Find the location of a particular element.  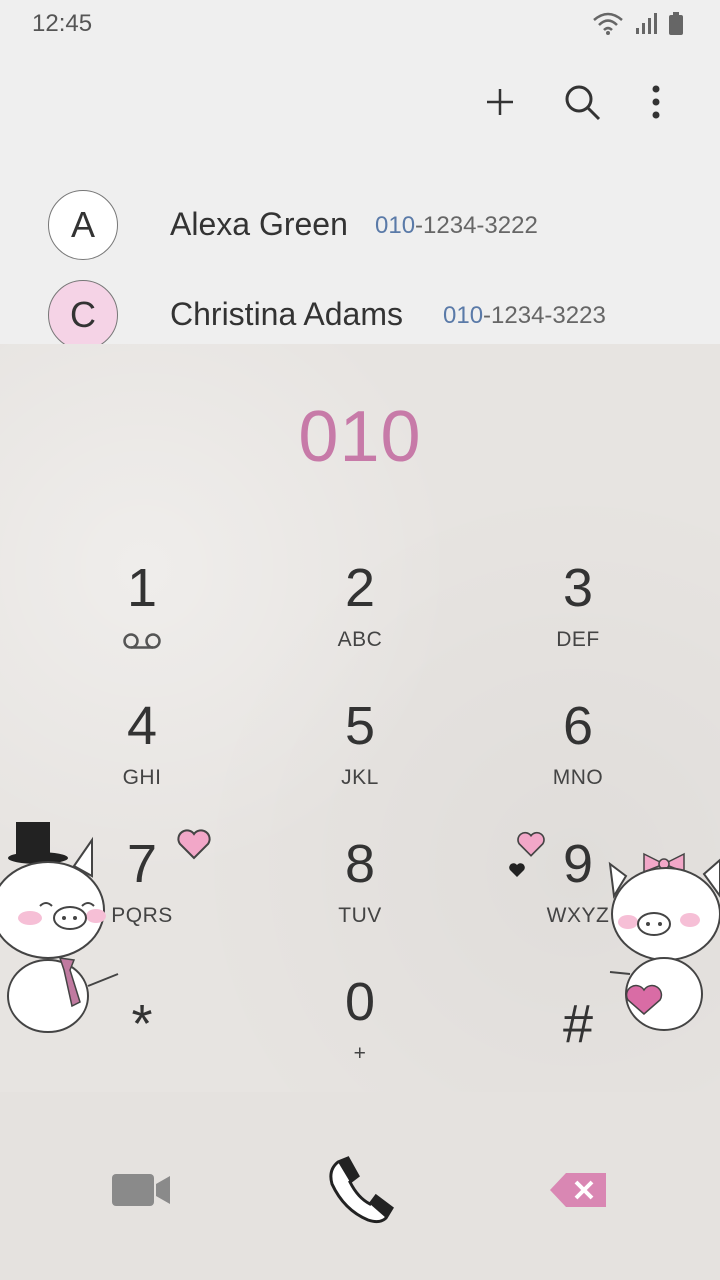

key-letters: GHI is located at coordinates (142, 777).